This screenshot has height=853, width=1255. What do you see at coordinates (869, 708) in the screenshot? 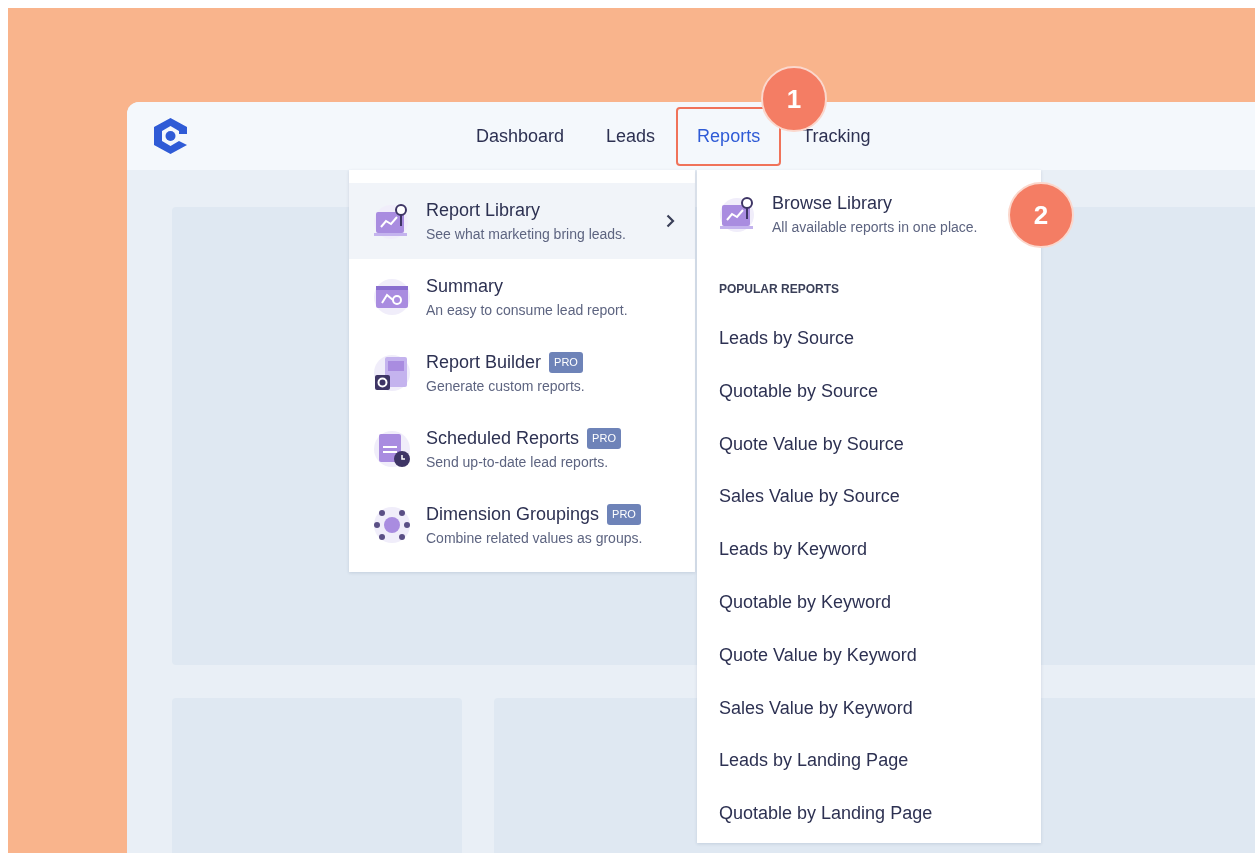
I see `report-link: Sales Value by Keyword` at bounding box center [869, 708].